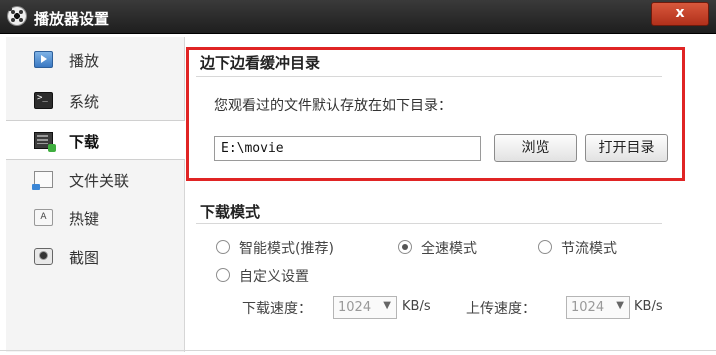 The image size is (716, 355). Describe the element at coordinates (260, 63) in the screenshot. I see `buffer-directory-title: 边下边看缓冲目录` at that location.